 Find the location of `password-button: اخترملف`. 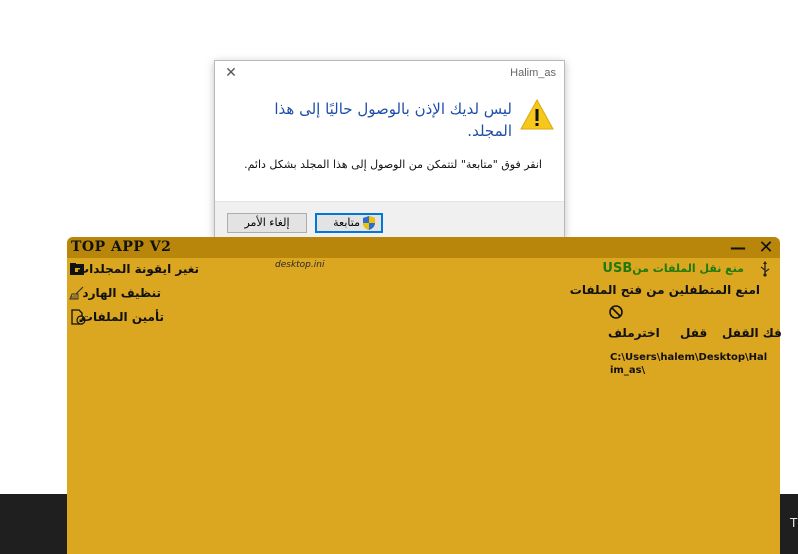

password-button: اخترملف is located at coordinates (634, 333).